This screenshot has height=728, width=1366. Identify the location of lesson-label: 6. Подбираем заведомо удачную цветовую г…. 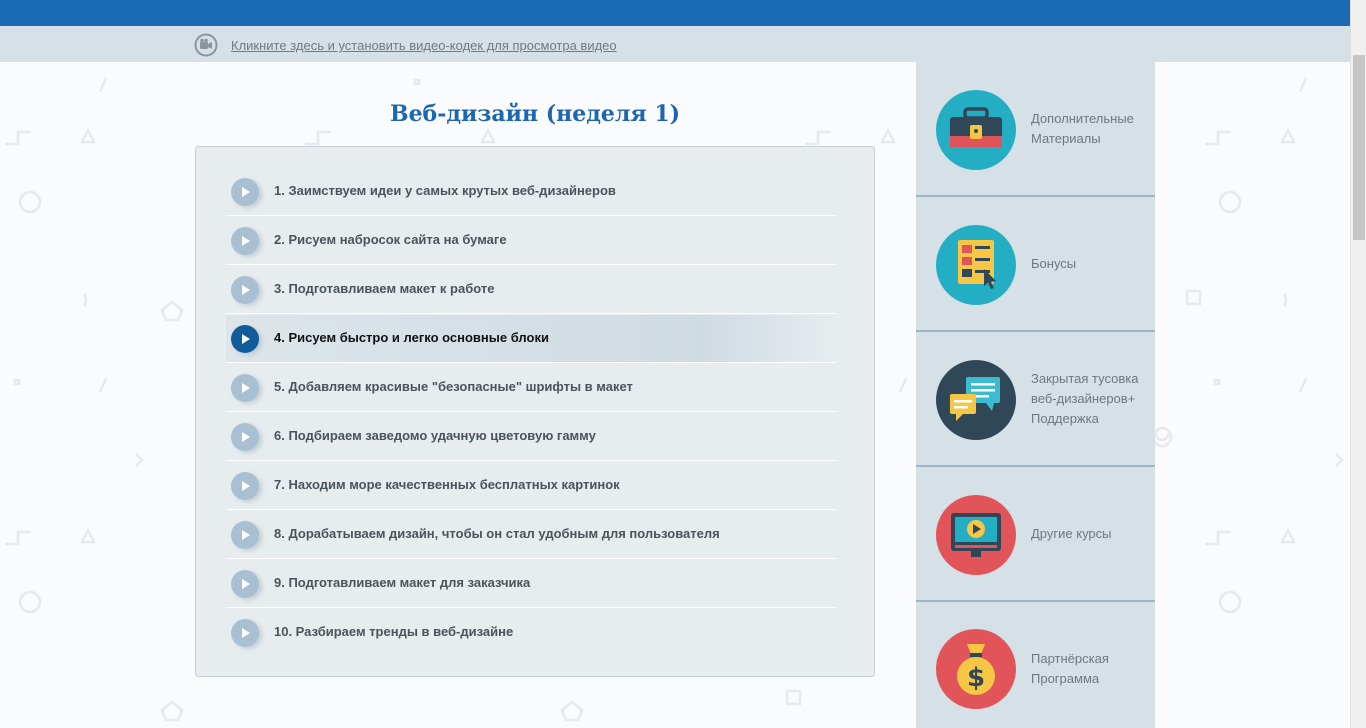
(435, 435).